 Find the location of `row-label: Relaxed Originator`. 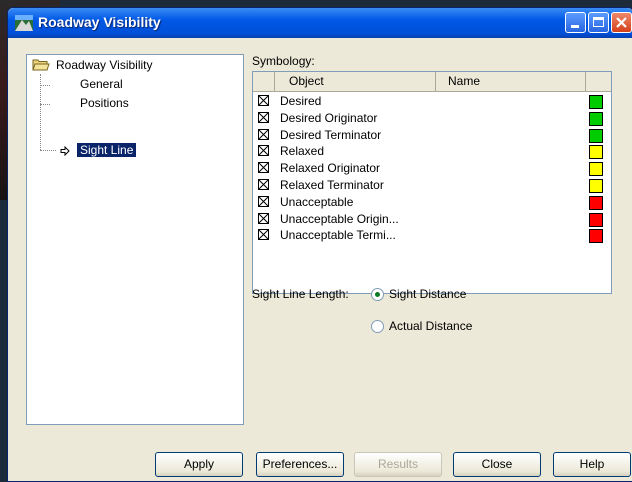

row-label: Relaxed Originator is located at coordinates (330, 168).